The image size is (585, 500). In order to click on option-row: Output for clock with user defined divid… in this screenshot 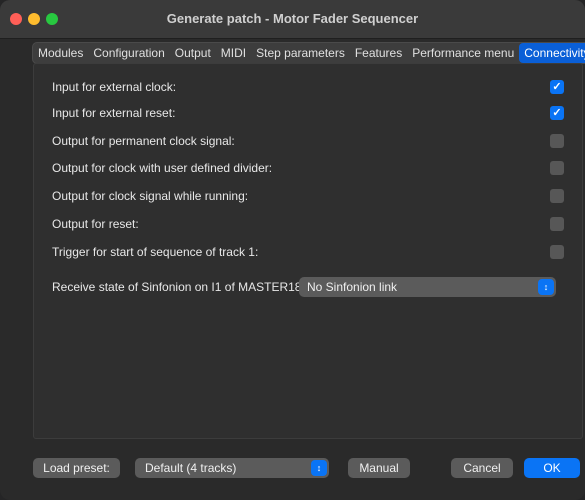, I will do `click(308, 168)`.